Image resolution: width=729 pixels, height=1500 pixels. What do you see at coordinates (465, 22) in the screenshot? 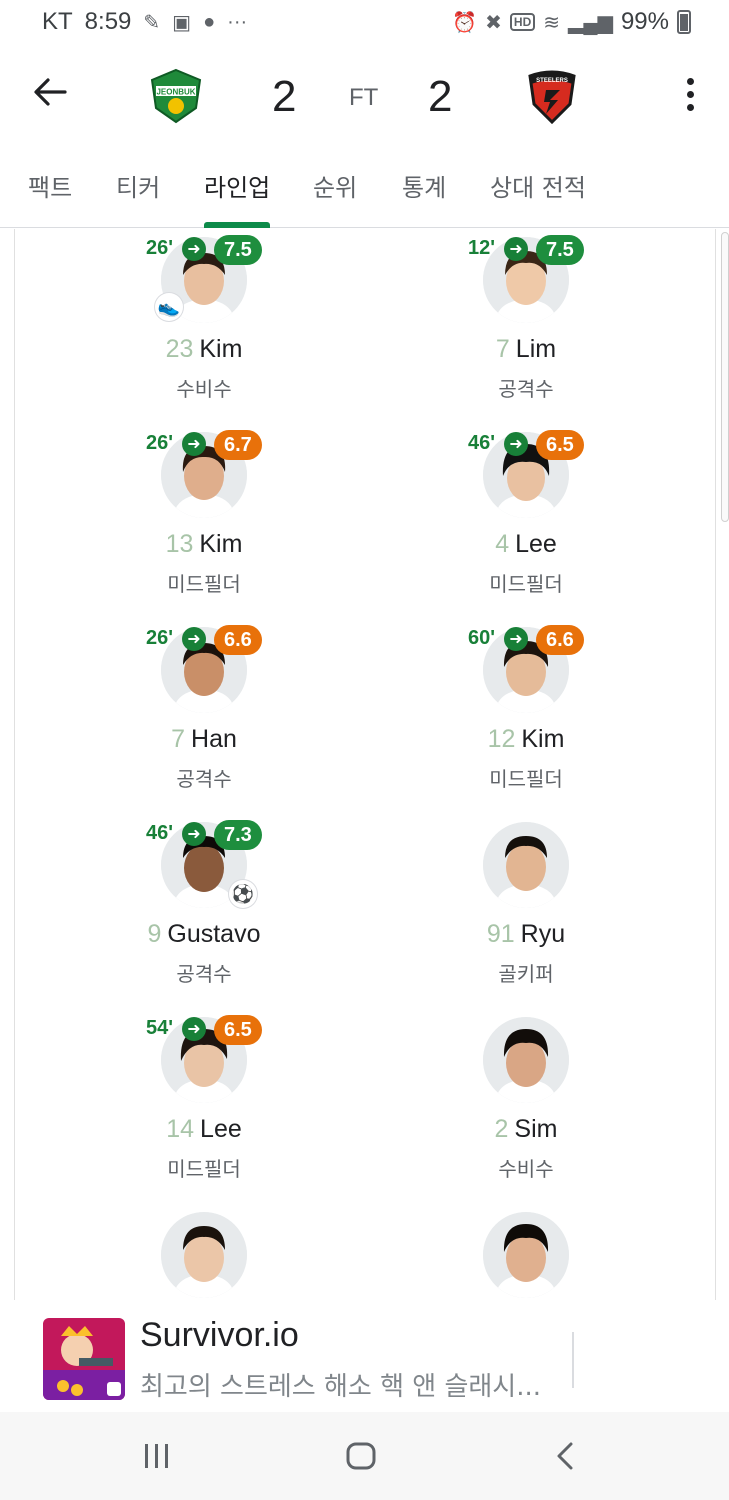
I see `alarm-icon: ⏰` at bounding box center [465, 22].